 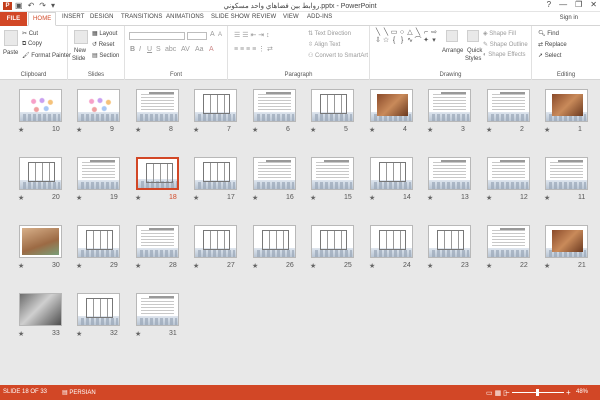 I want to click on quick-styles-label: Styles, so click(x=473, y=59).